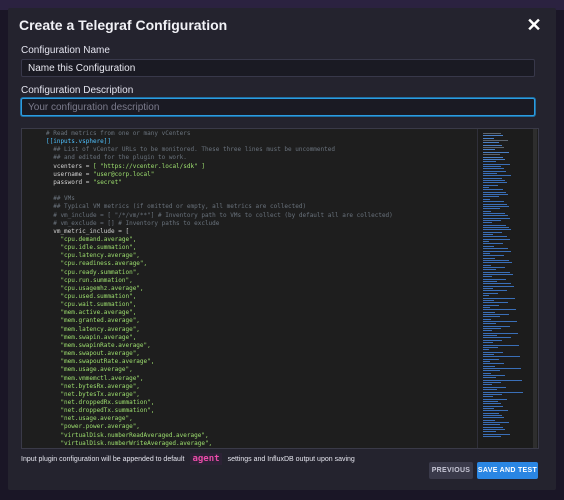 Image resolution: width=564 pixels, height=500 pixels. Describe the element at coordinates (255, 330) in the screenshot. I see `code-line: 25 "mem.latency.average",` at that location.